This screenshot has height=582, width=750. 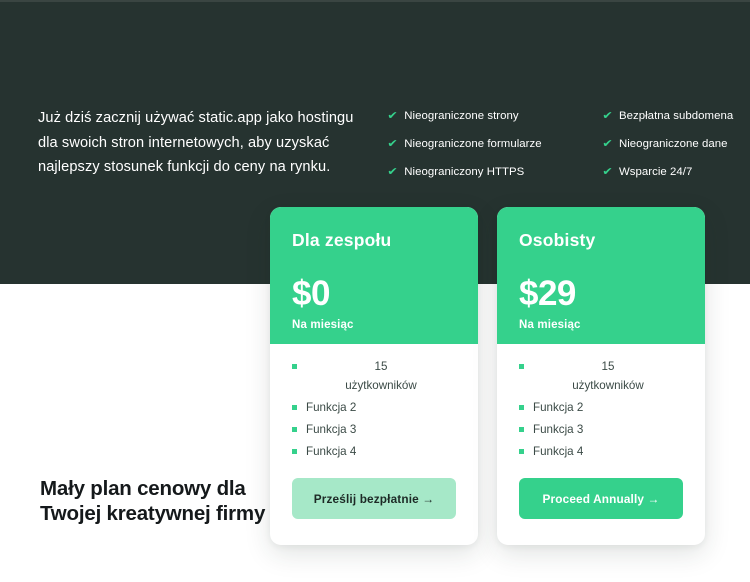 What do you see at coordinates (601, 498) in the screenshot?
I see `proceed-annually-button: Proceed Annually →` at bounding box center [601, 498].